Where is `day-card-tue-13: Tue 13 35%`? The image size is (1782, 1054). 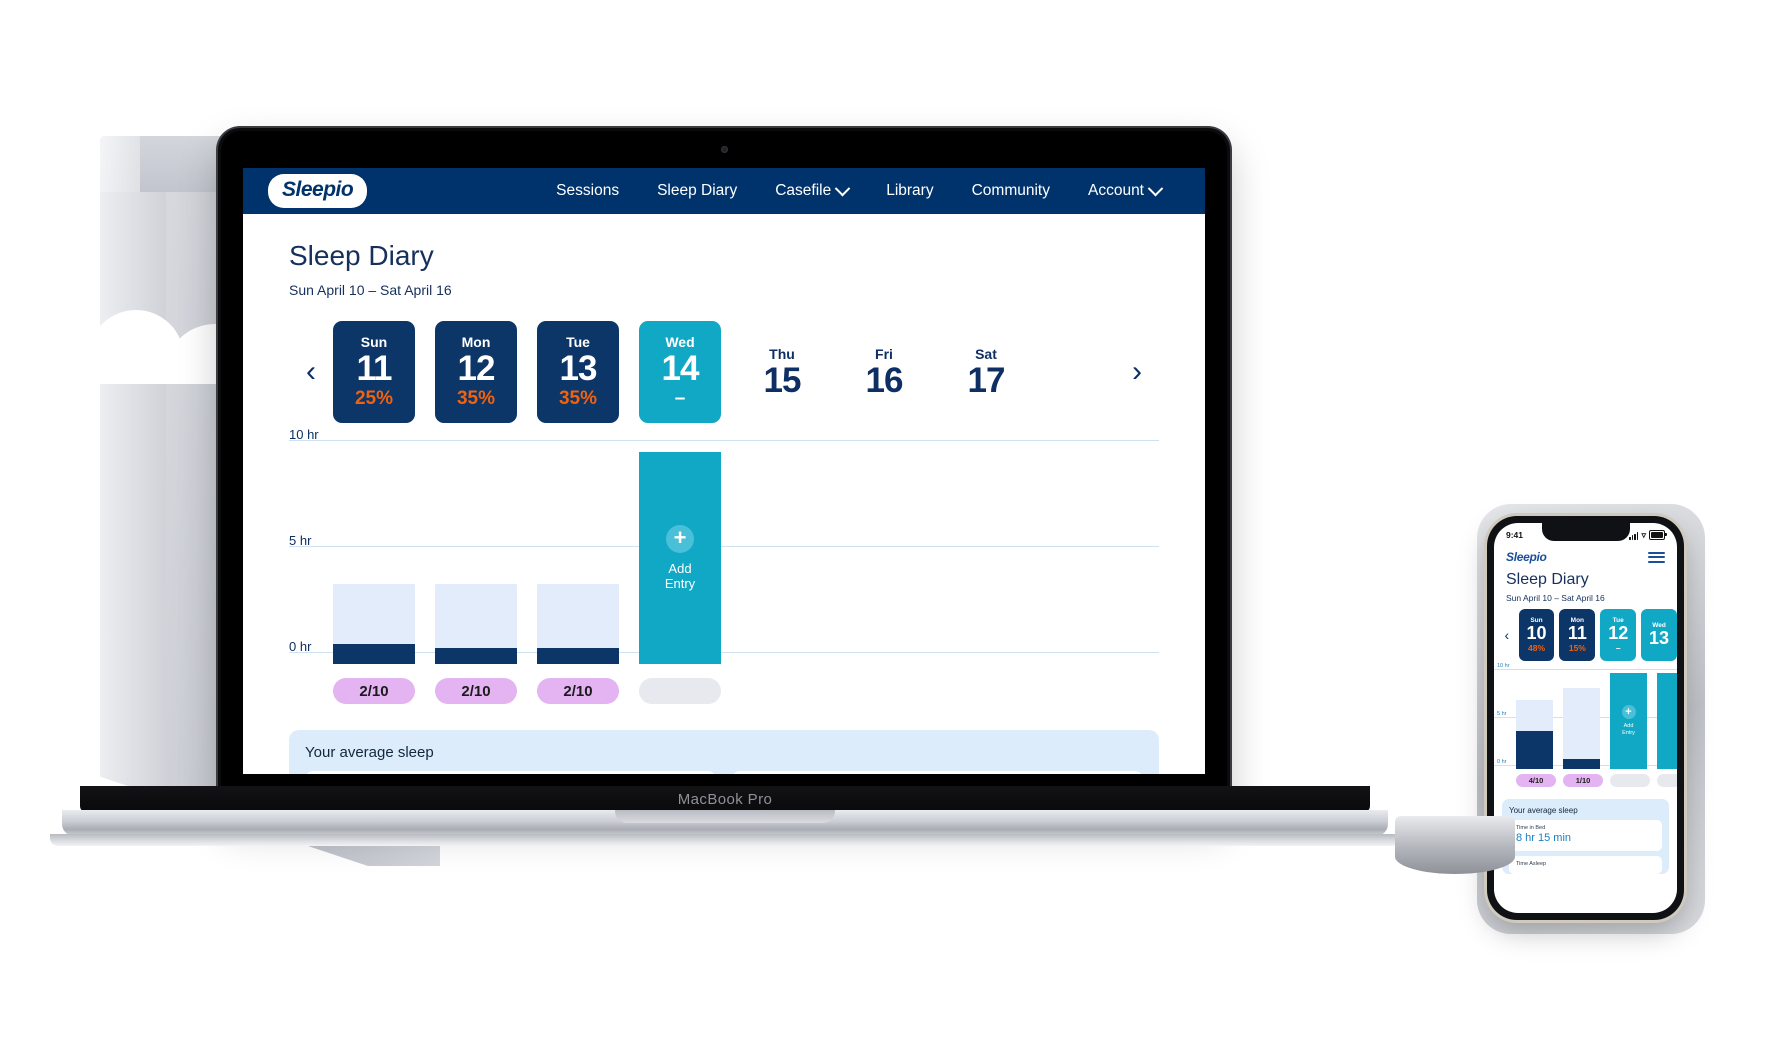
day-card-tue-13: Tue 13 35% is located at coordinates (578, 372).